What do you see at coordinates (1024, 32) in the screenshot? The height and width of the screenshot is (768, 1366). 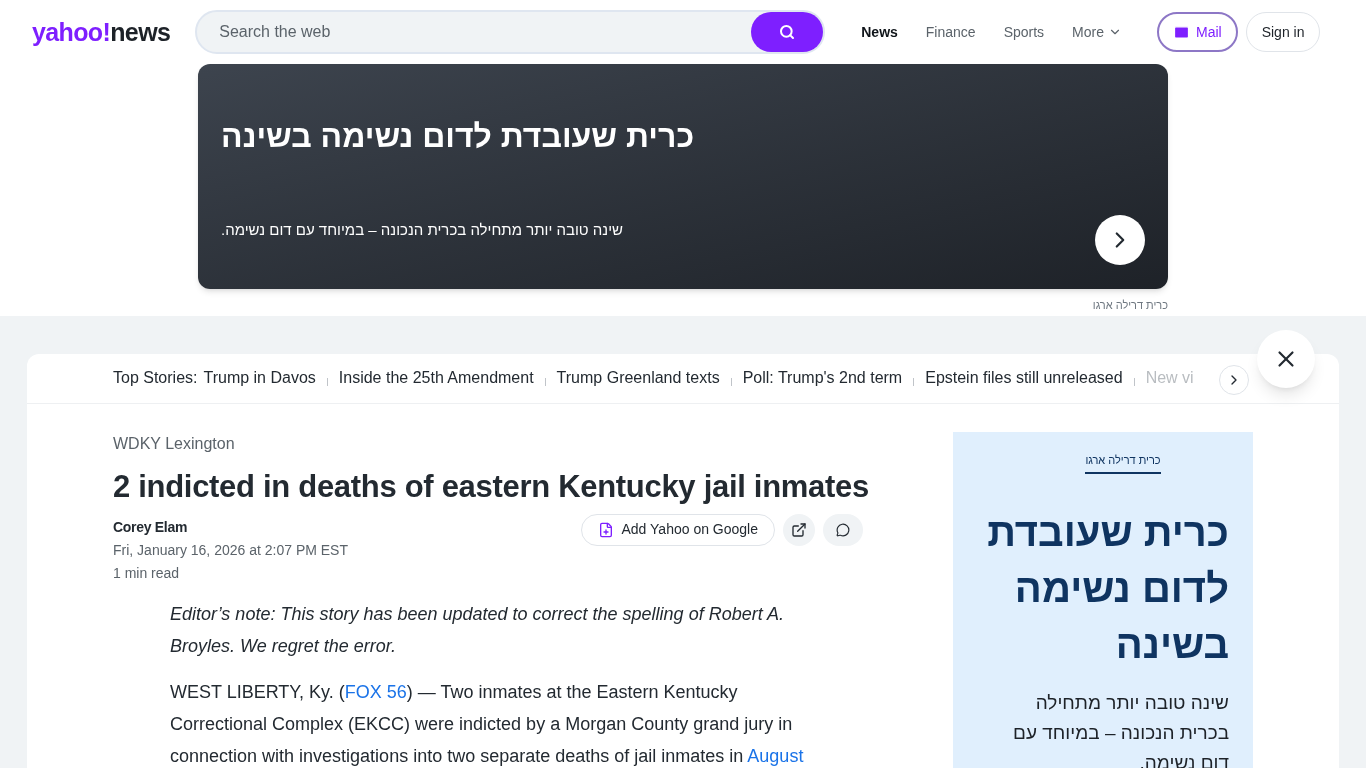 I see `nav-link: Sports` at bounding box center [1024, 32].